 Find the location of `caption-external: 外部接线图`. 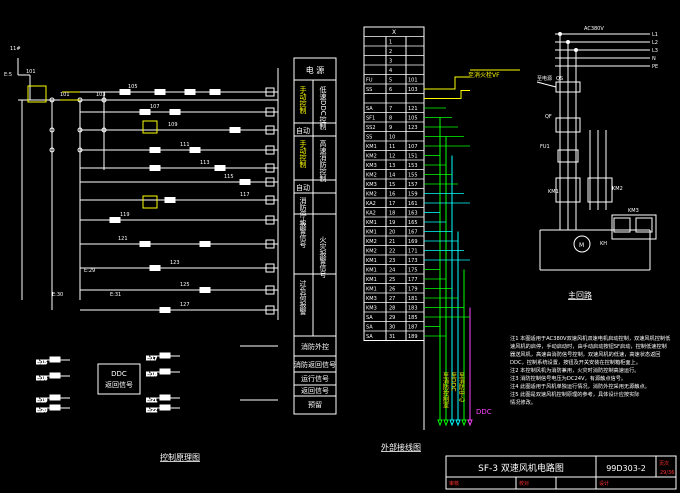

caption-external: 外部接线图 is located at coordinates (401, 447).